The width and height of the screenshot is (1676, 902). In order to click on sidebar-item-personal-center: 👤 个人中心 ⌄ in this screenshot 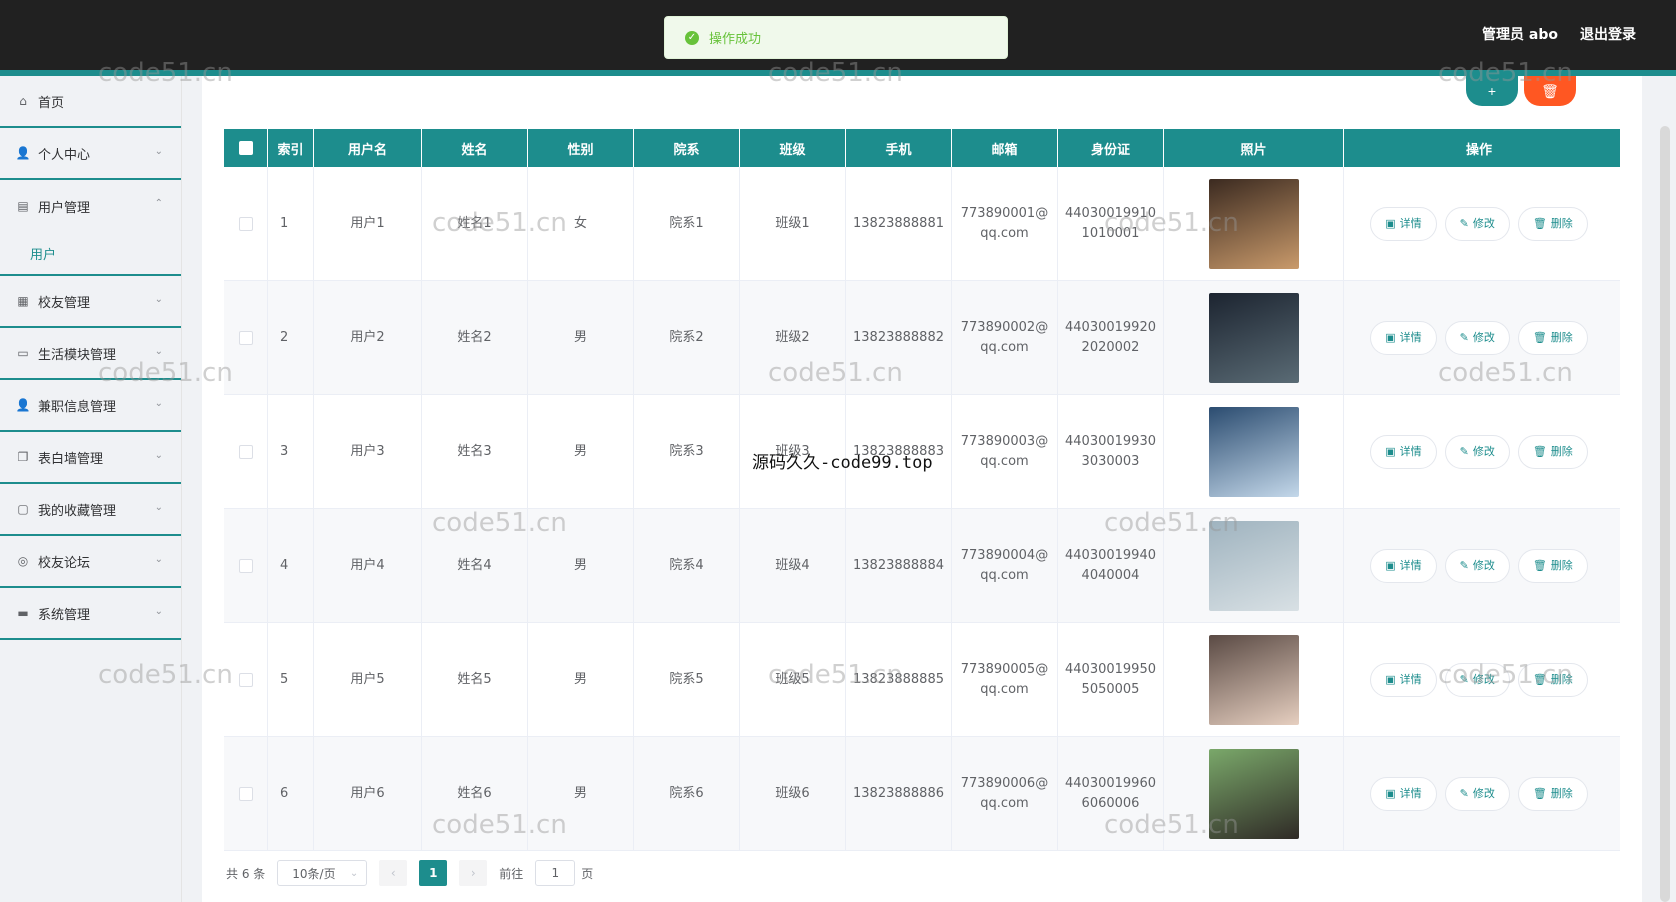, I will do `click(90, 154)`.